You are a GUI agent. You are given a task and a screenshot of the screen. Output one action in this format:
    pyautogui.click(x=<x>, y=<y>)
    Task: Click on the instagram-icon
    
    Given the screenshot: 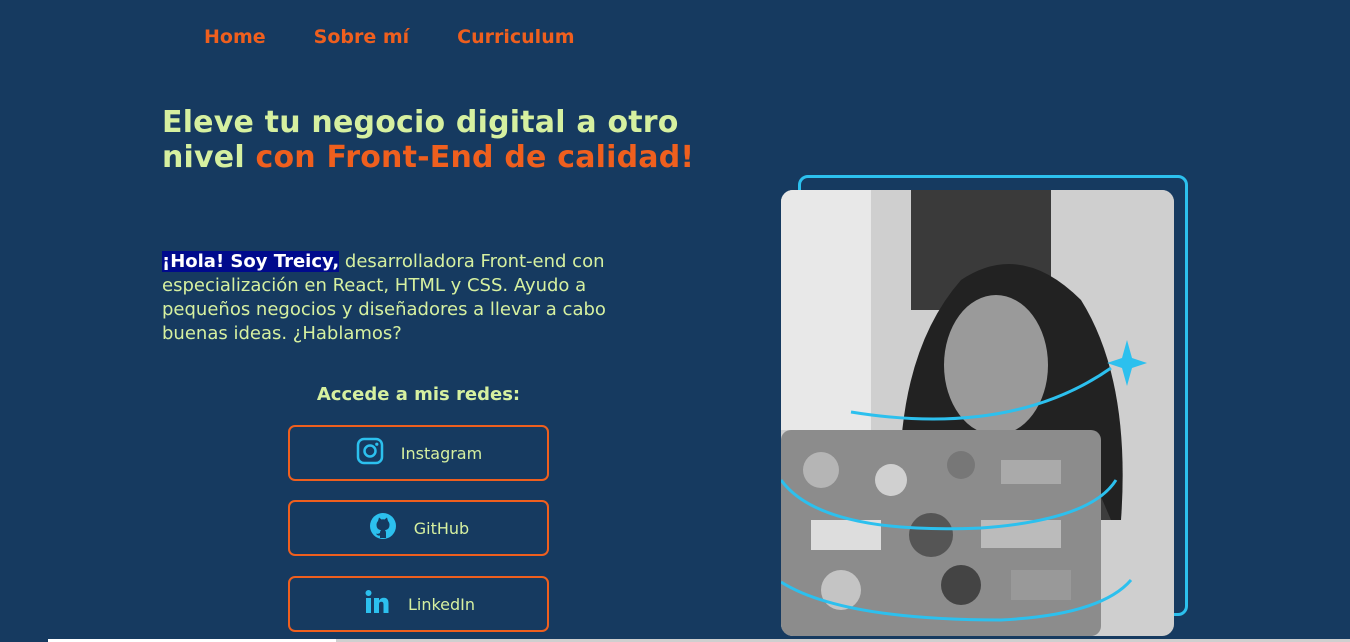 What is the action you would take?
    pyautogui.click(x=370, y=453)
    